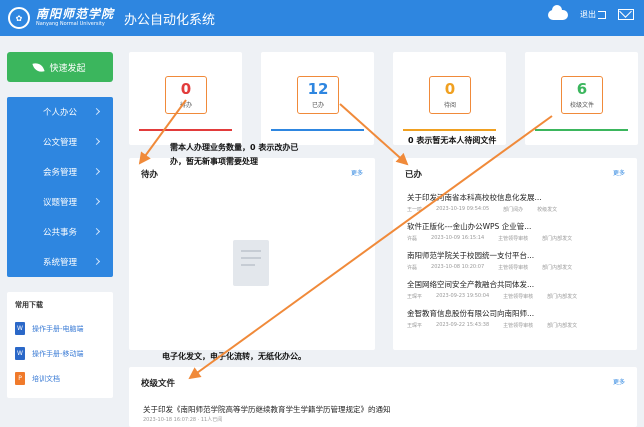 This screenshot has height=427, width=644. I want to click on stat-value: 12, so click(318, 89).